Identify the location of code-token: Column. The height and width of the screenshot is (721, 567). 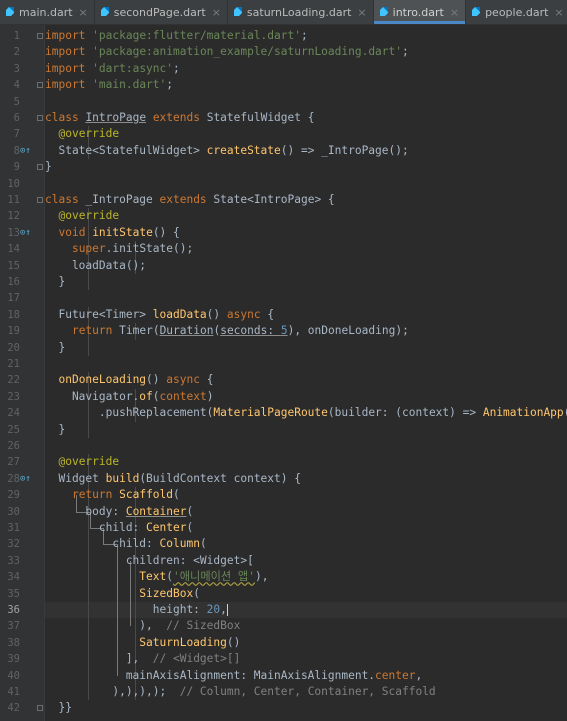
(179, 544).